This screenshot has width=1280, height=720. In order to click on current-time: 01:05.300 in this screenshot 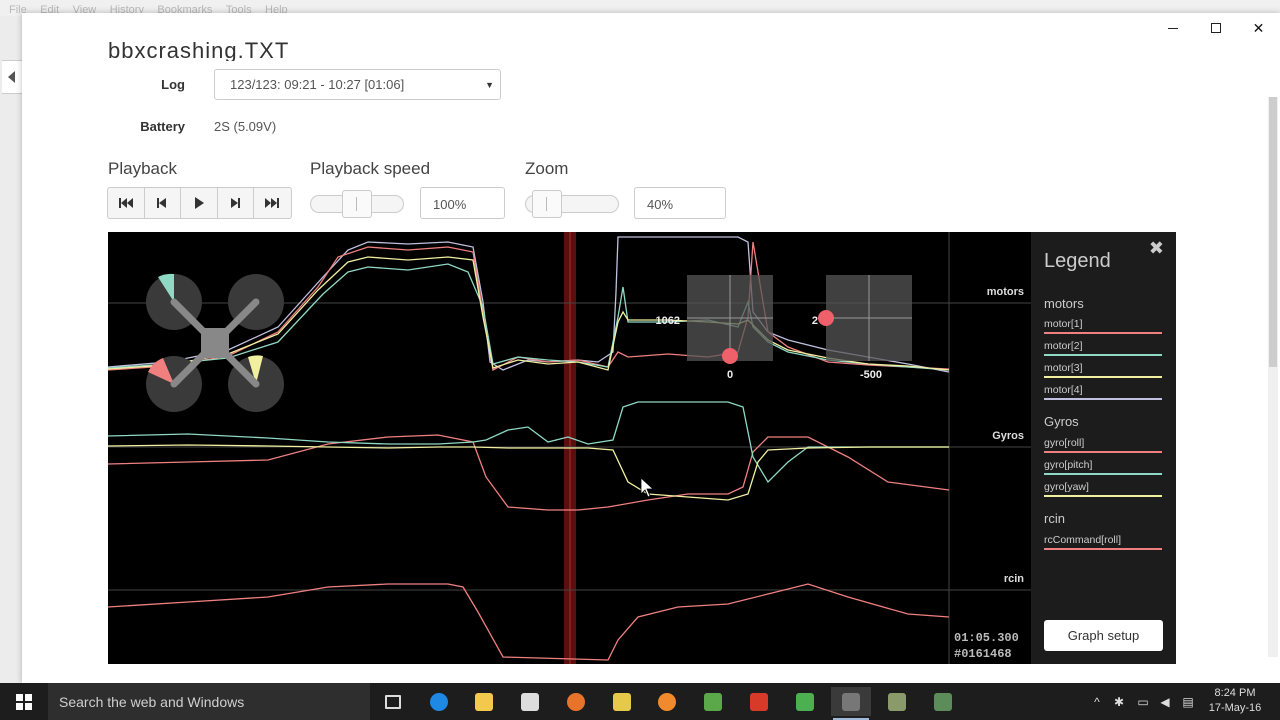, I will do `click(986, 638)`.